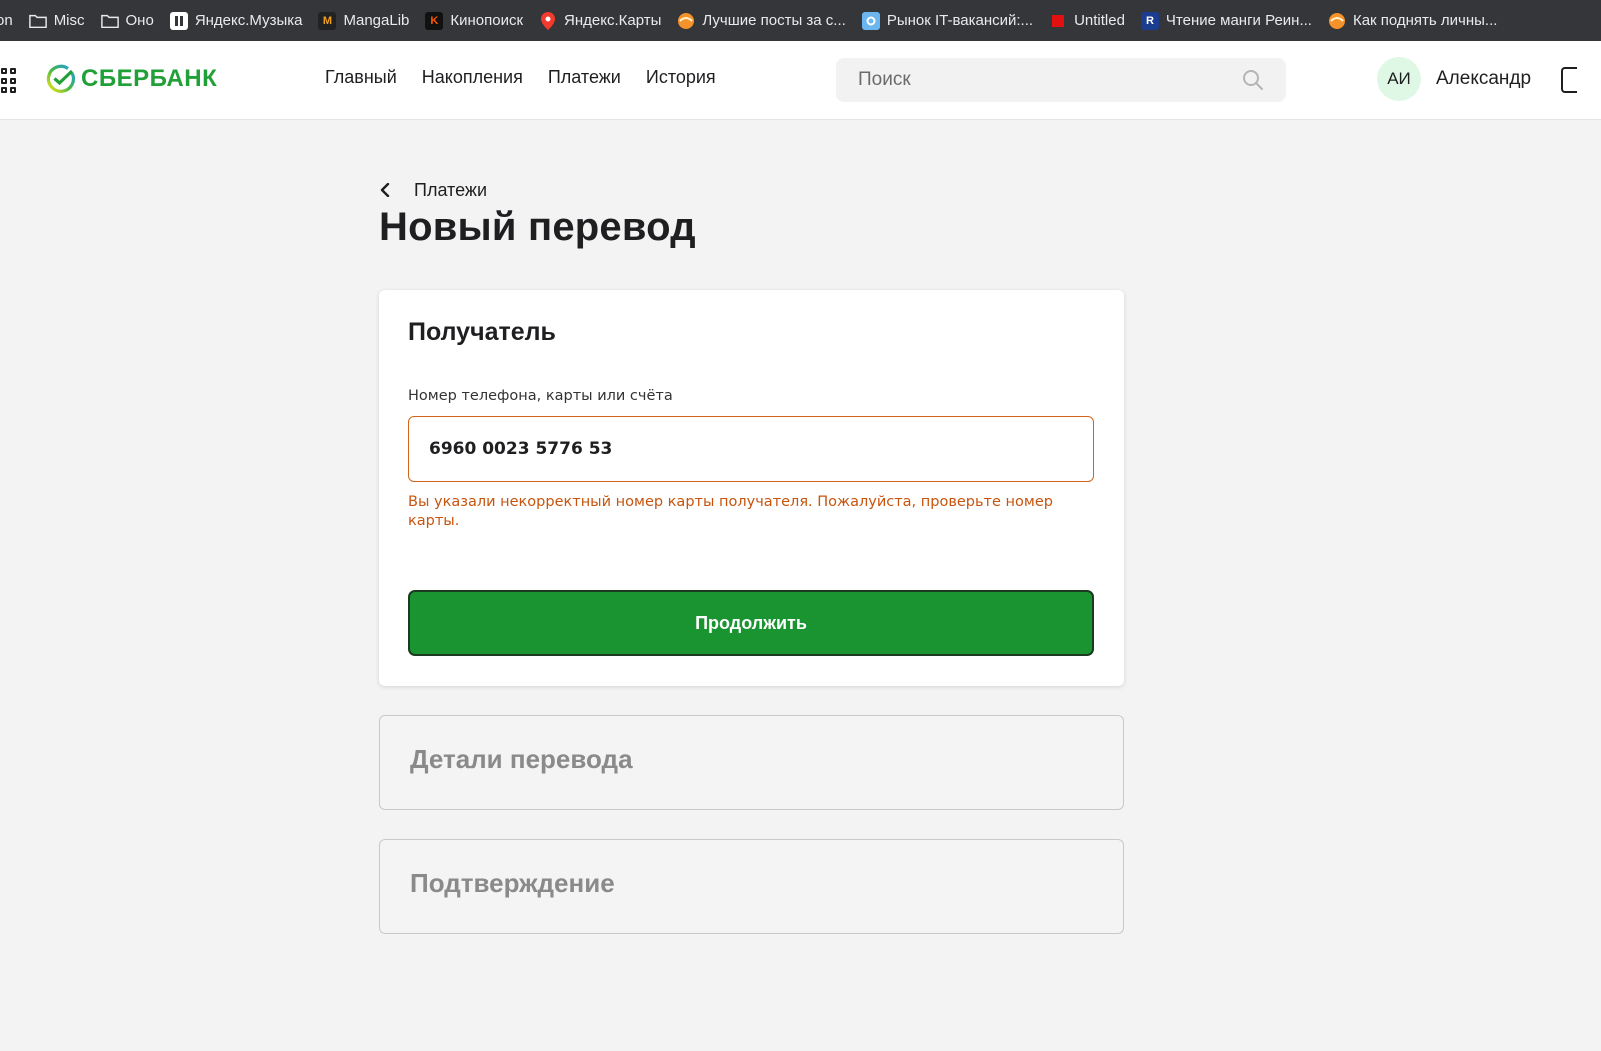  What do you see at coordinates (6, 20) in the screenshot?
I see `bookmark-label: on` at bounding box center [6, 20].